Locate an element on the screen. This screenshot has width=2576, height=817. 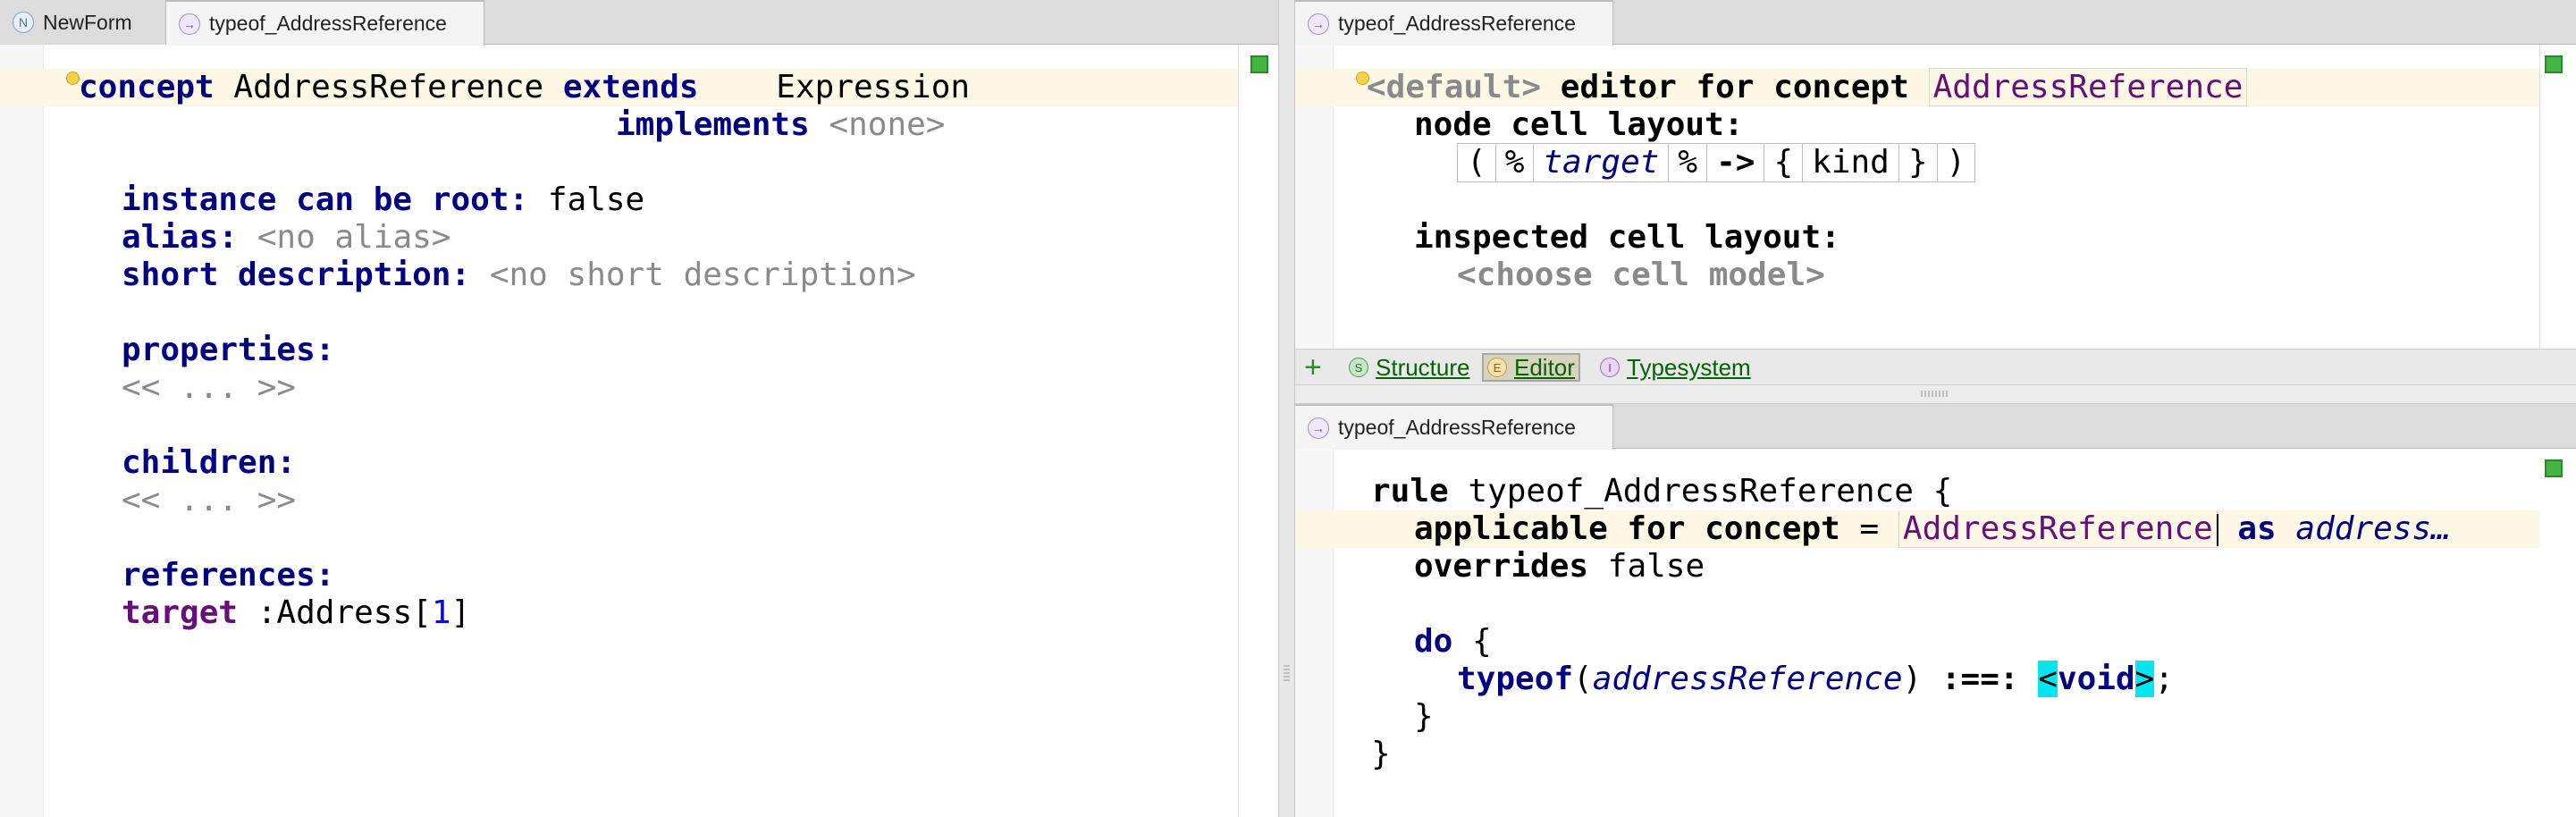
aspect-tab-typesystem: I Typesystem is located at coordinates (1676, 368).